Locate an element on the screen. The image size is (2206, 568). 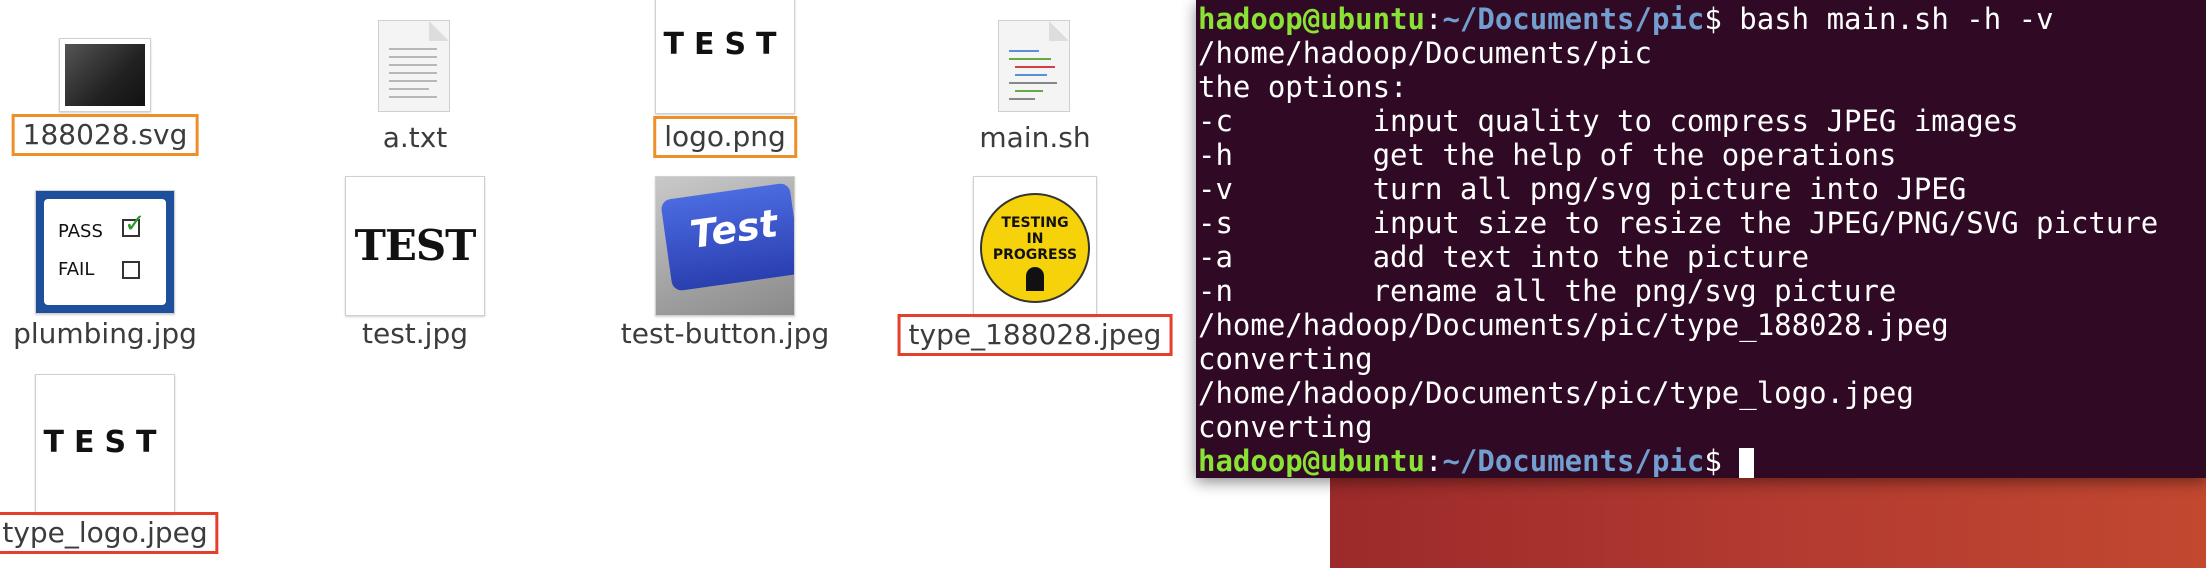
text-file-icon is located at coordinates (414, 66).